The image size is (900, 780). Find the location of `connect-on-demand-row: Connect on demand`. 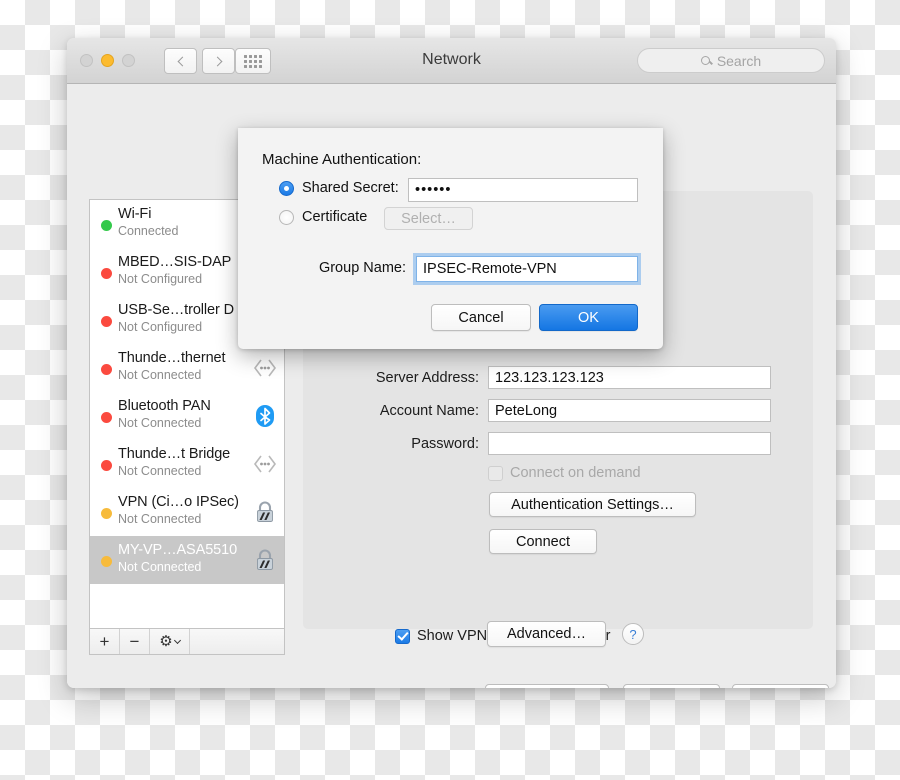

connect-on-demand-row: Connect on demand is located at coordinates (564, 473).